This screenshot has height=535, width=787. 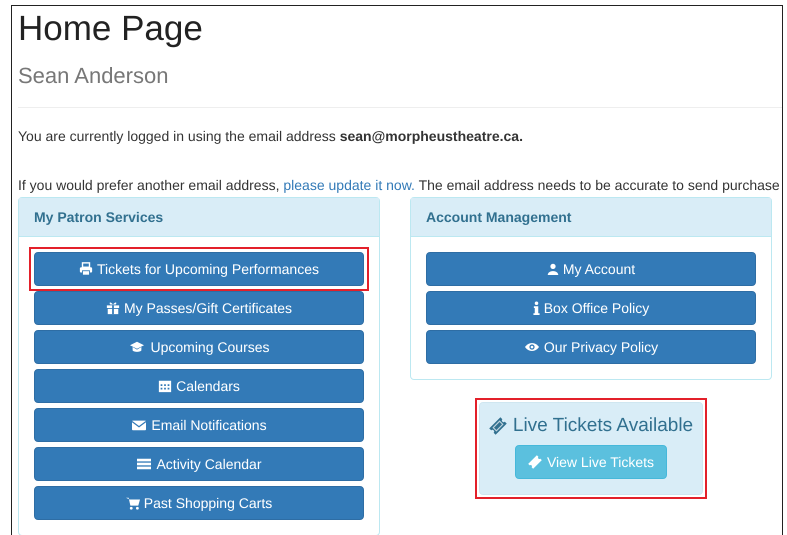 I want to click on menu-button: Box Office Policy, so click(x=591, y=307).